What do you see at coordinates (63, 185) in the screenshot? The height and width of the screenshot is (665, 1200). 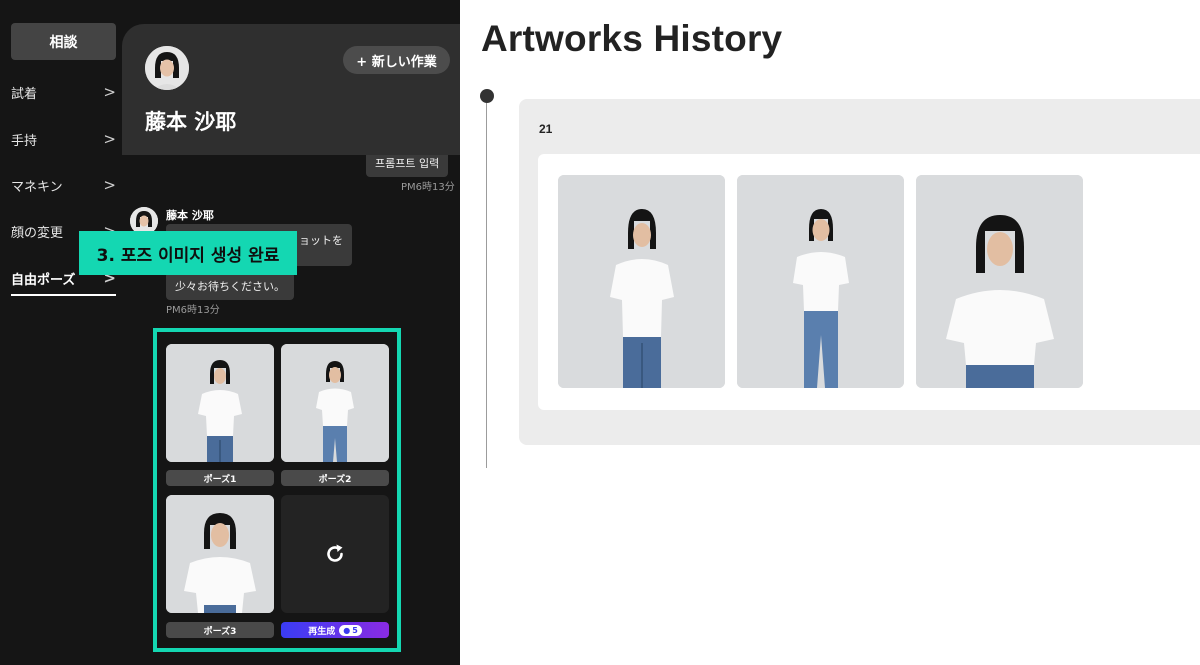 I see `nav-item-mannequin: マネキン >` at bounding box center [63, 185].